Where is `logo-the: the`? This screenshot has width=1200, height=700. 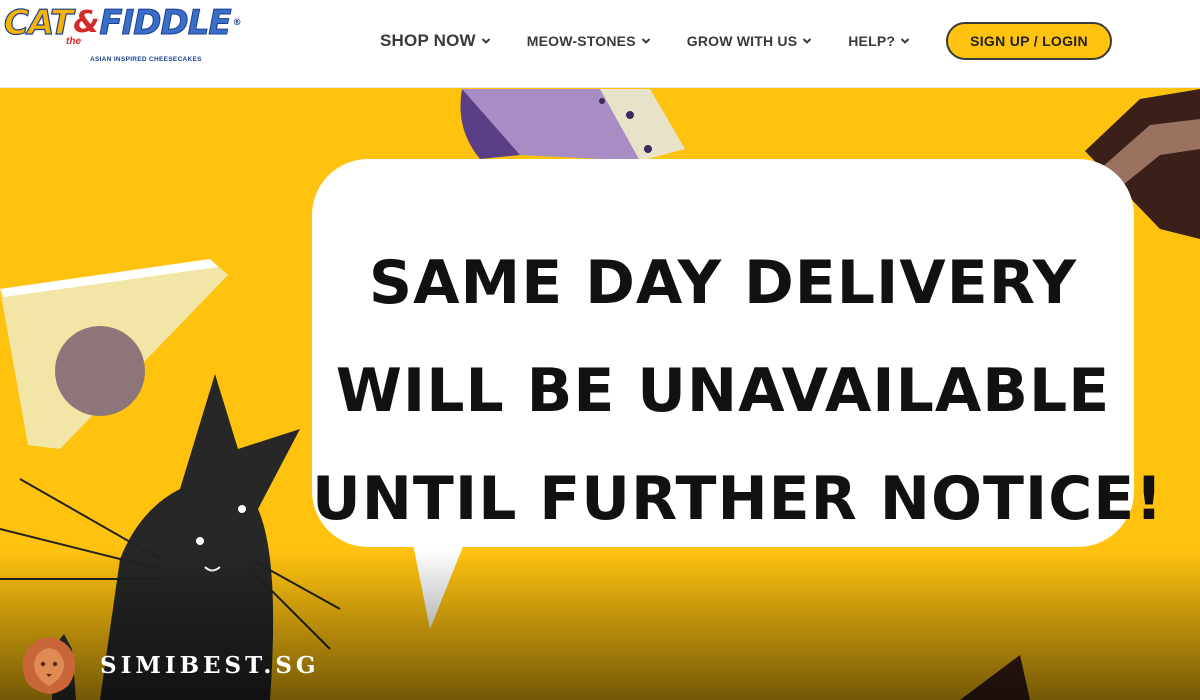
logo-the: the is located at coordinates (73, 41).